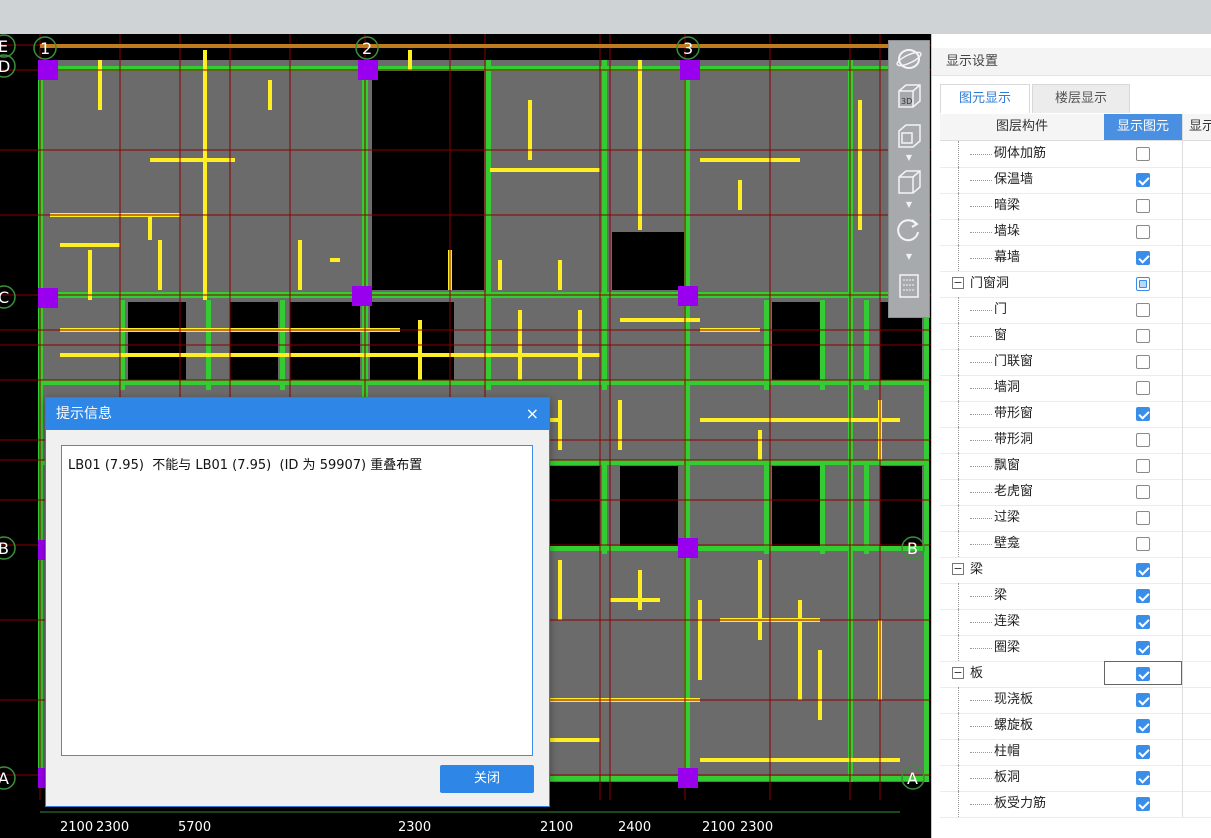 The width and height of the screenshot is (1211, 838). I want to click on layer-row: 飘窗, so click(1075, 466).